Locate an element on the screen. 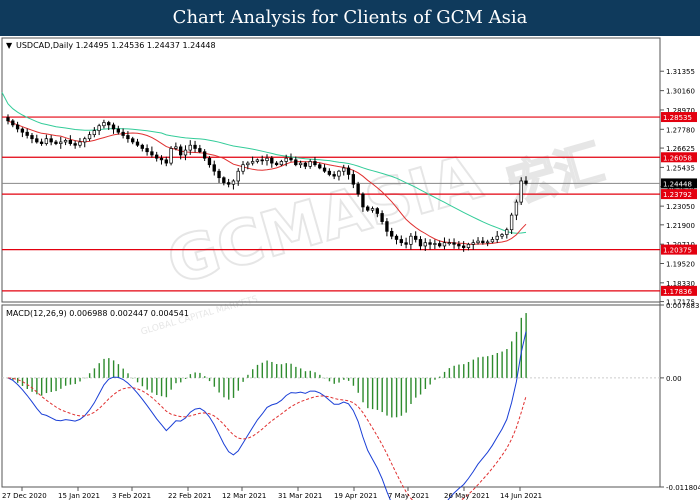 The image size is (700, 504). y-tick-label: 1.27780 is located at coordinates (680, 130).